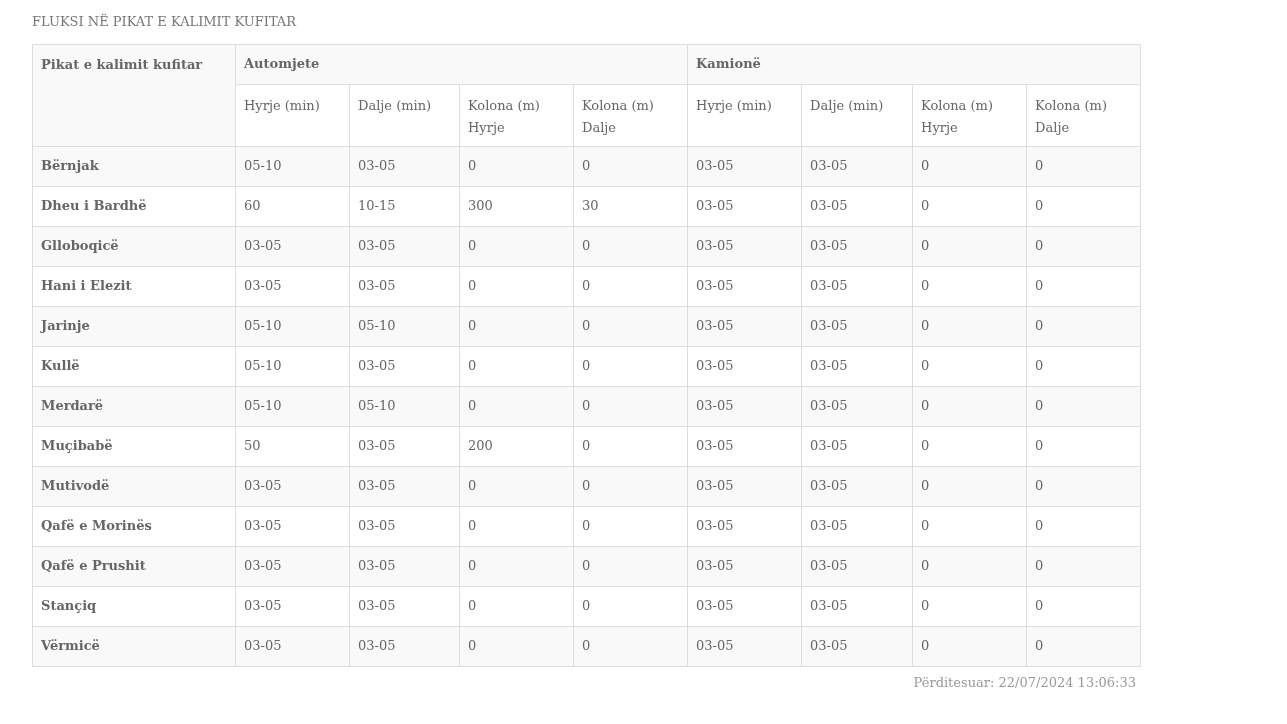 Image resolution: width=1287 pixels, height=724 pixels. Describe the element at coordinates (134, 526) in the screenshot. I see `row-header-cell: Qafë e Morinës` at that location.